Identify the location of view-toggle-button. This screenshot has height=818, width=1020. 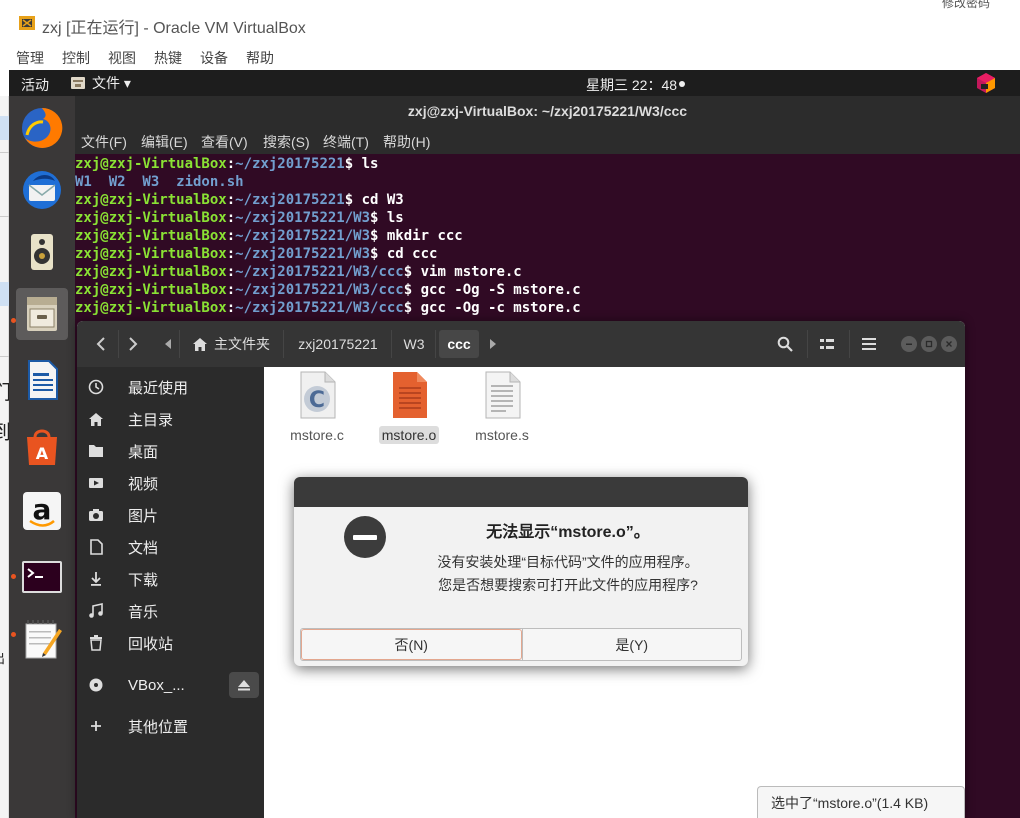
(827, 344).